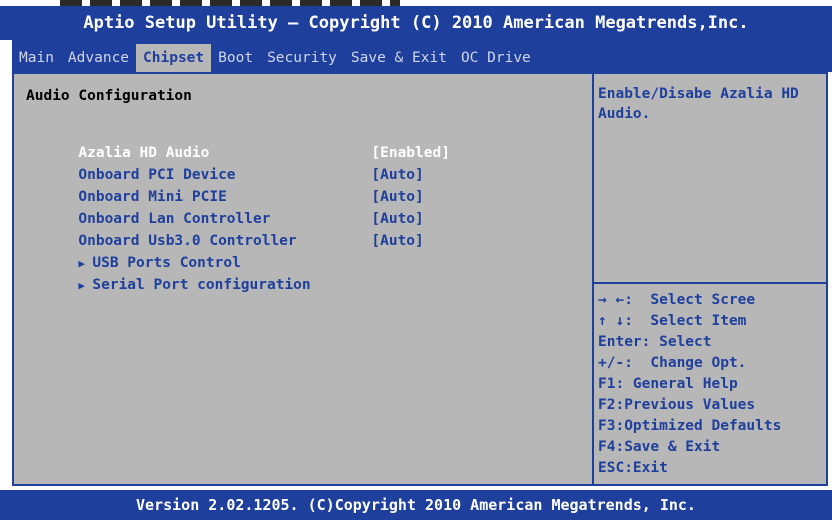  I want to click on tab-advance: Advance, so click(98, 58).